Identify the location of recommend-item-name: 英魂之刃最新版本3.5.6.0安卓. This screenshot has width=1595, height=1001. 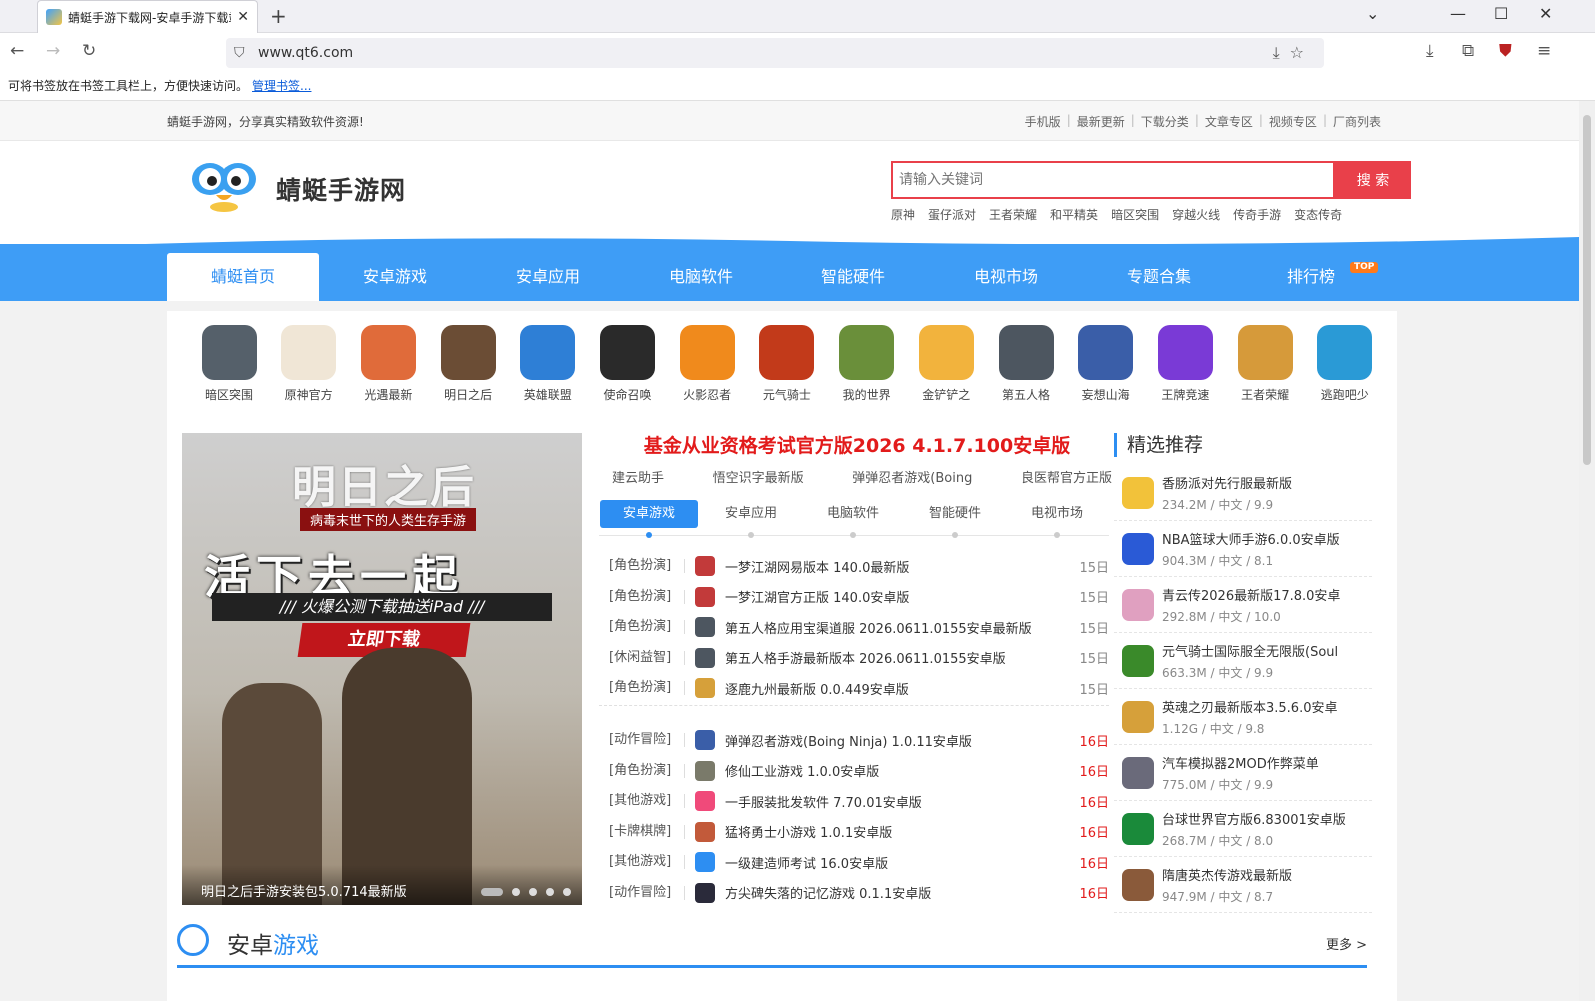
(1267, 706).